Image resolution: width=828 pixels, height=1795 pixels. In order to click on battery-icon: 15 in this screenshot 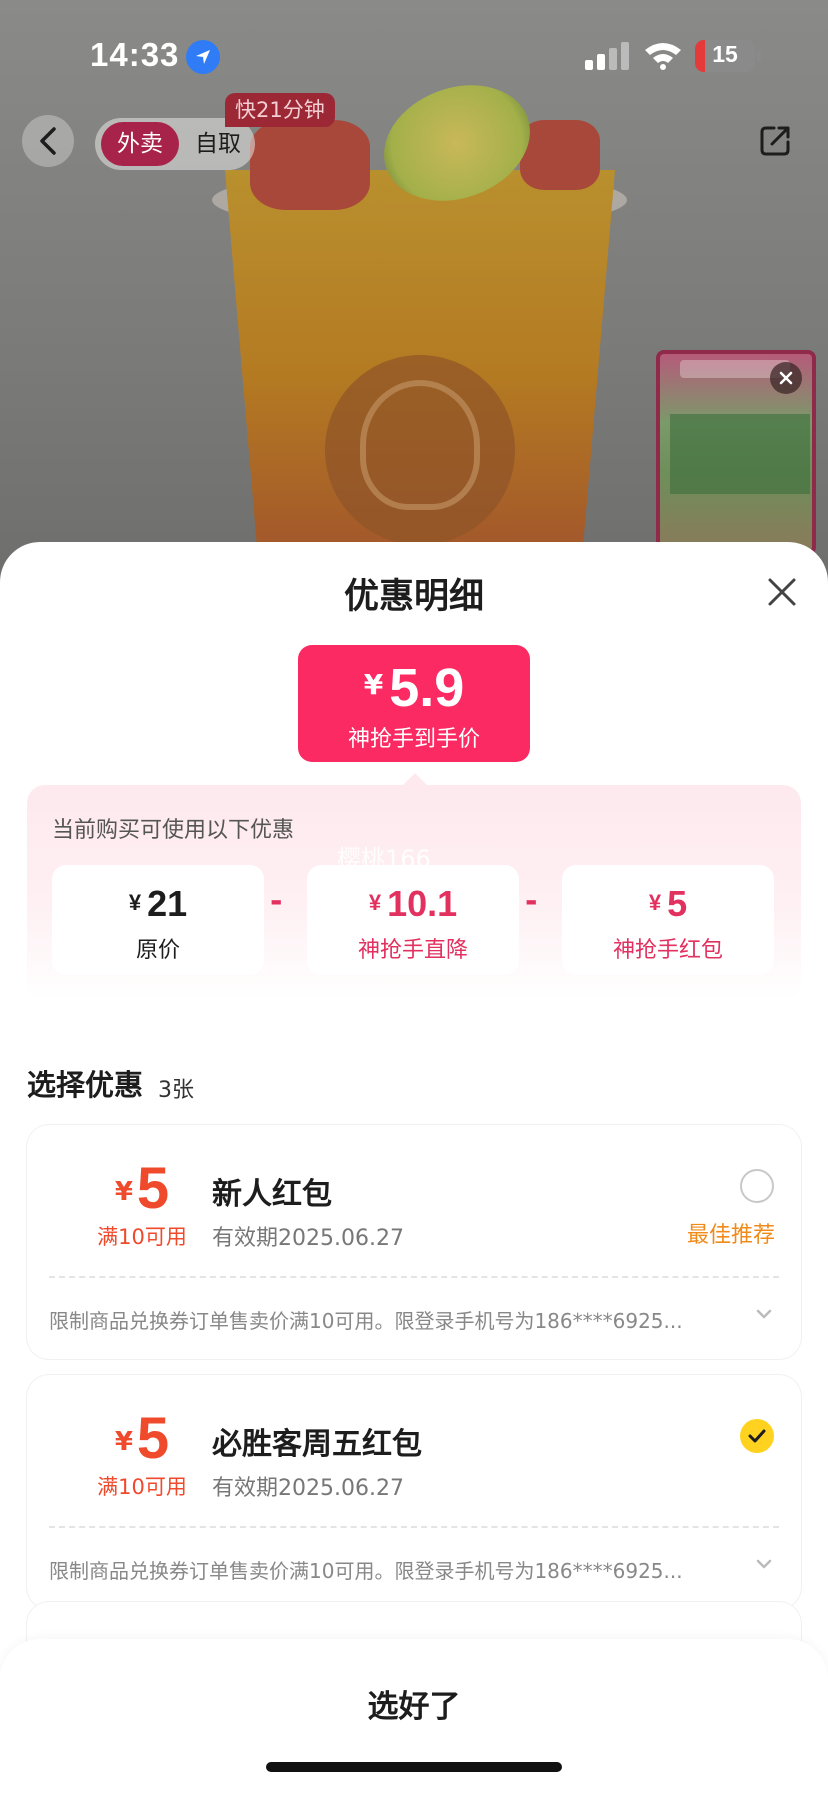, I will do `click(725, 56)`.